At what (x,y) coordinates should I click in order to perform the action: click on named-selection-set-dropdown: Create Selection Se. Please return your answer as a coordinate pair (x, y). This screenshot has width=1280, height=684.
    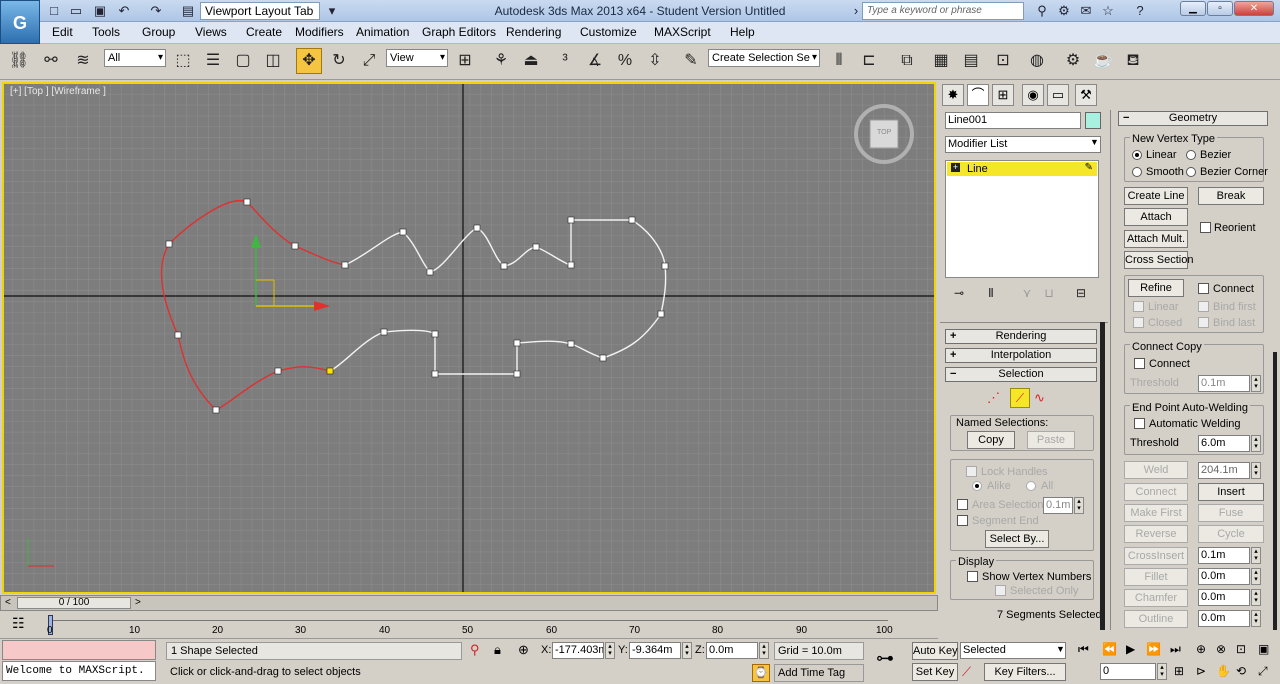
    Looking at the image, I should click on (764, 58).